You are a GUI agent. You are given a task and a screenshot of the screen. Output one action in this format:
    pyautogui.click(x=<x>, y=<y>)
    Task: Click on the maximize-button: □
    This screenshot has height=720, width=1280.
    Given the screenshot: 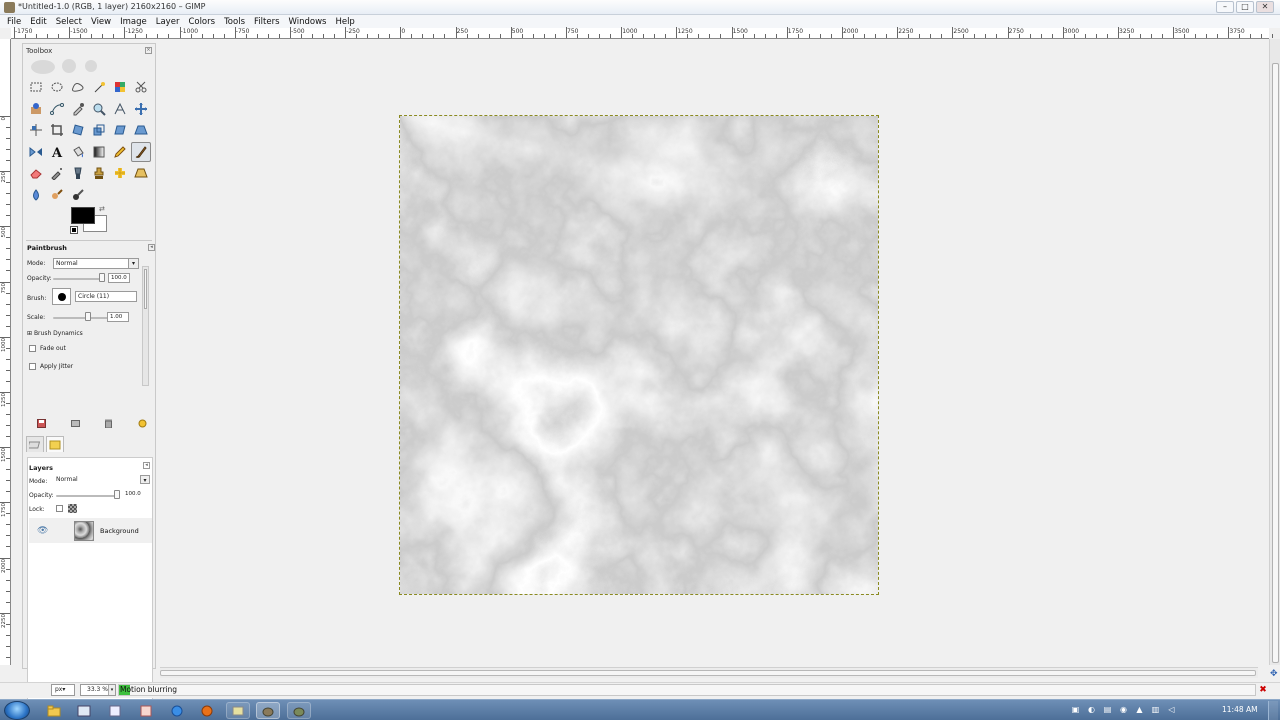 What is the action you would take?
    pyautogui.click(x=1245, y=7)
    